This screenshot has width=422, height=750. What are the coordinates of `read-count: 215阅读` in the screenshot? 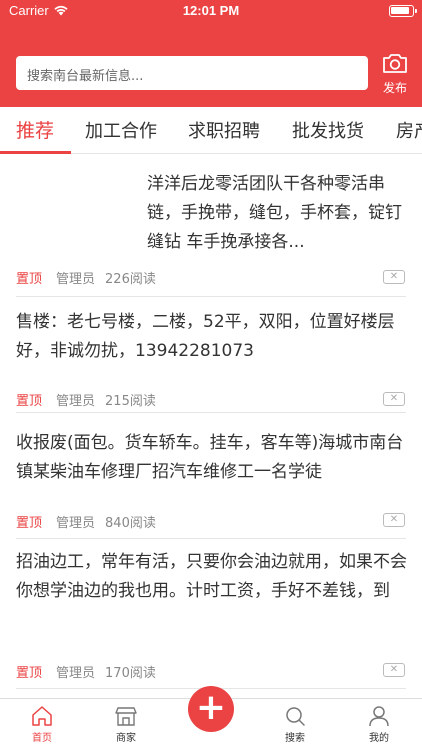 It's located at (130, 401).